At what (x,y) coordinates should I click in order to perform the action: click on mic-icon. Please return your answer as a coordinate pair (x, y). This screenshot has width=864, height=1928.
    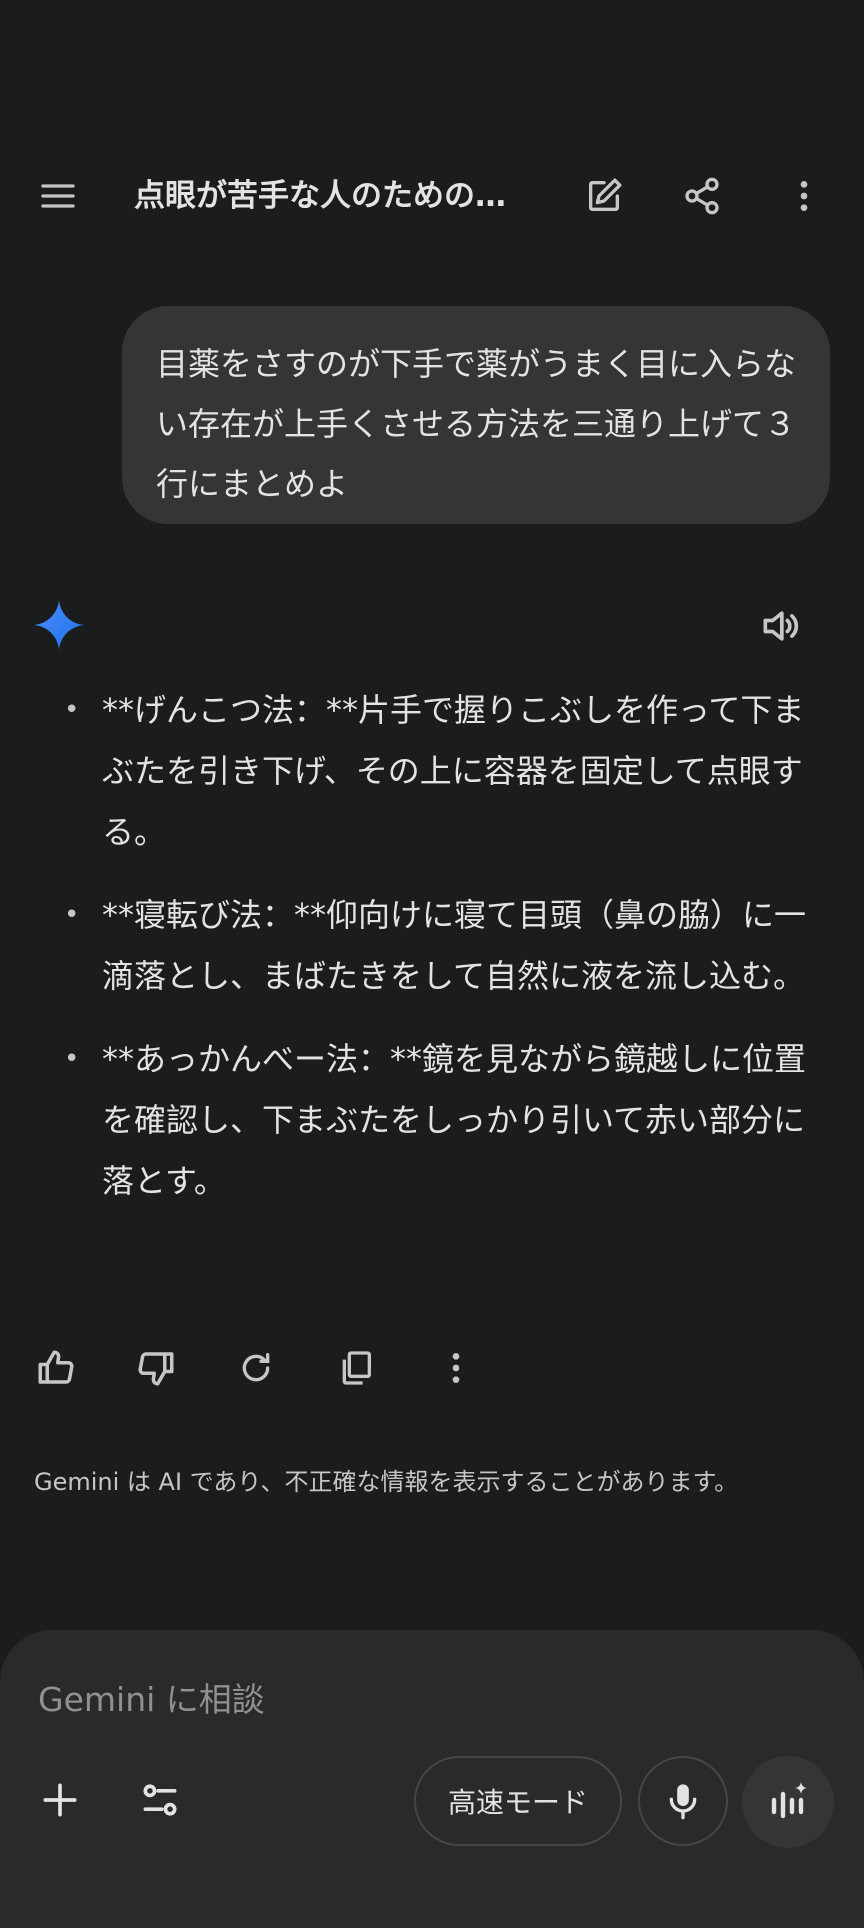
    Looking at the image, I should click on (683, 1802).